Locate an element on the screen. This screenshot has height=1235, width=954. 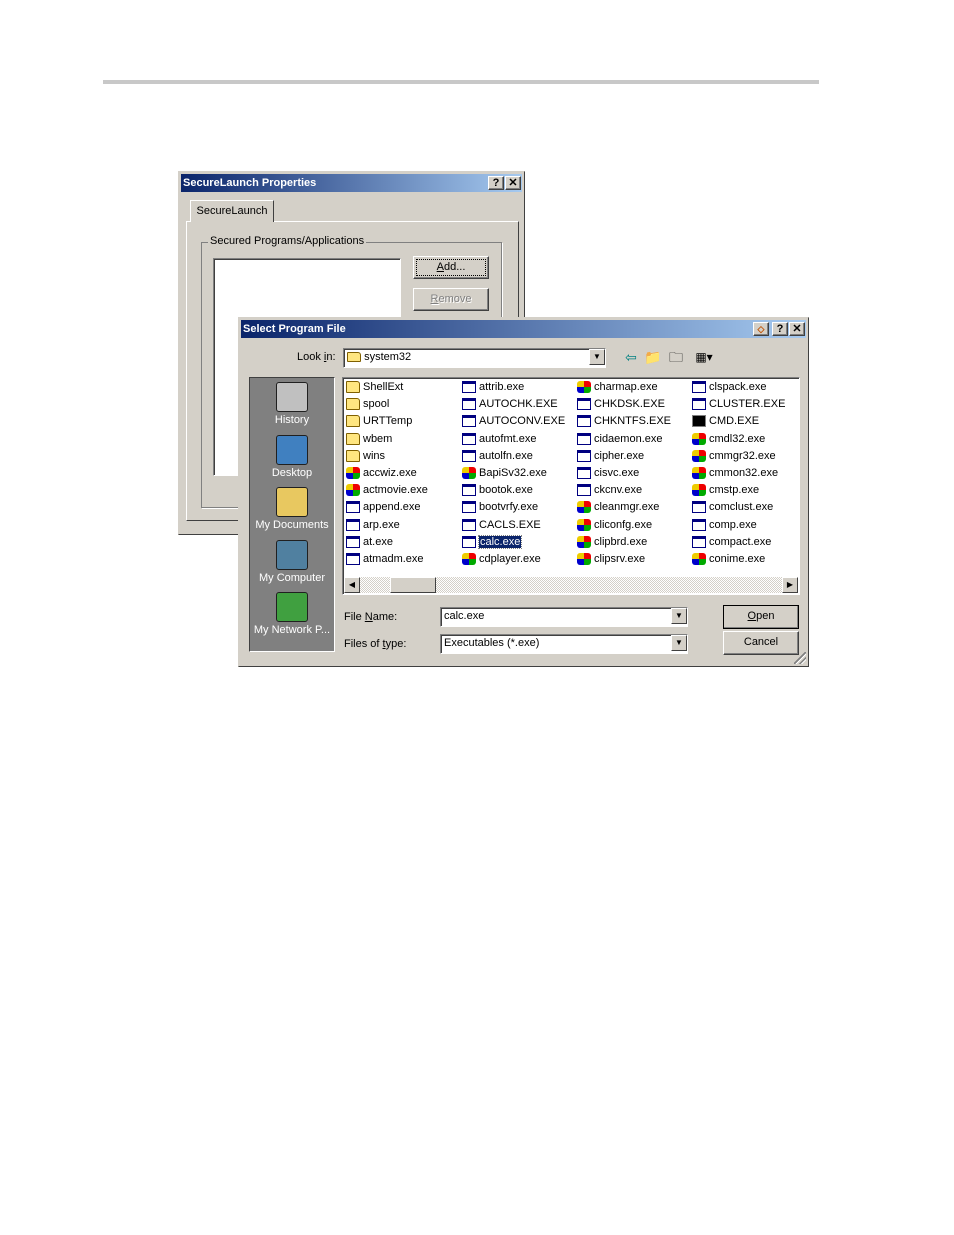
file-item: cidaemon.exe is located at coordinates (623, 439).